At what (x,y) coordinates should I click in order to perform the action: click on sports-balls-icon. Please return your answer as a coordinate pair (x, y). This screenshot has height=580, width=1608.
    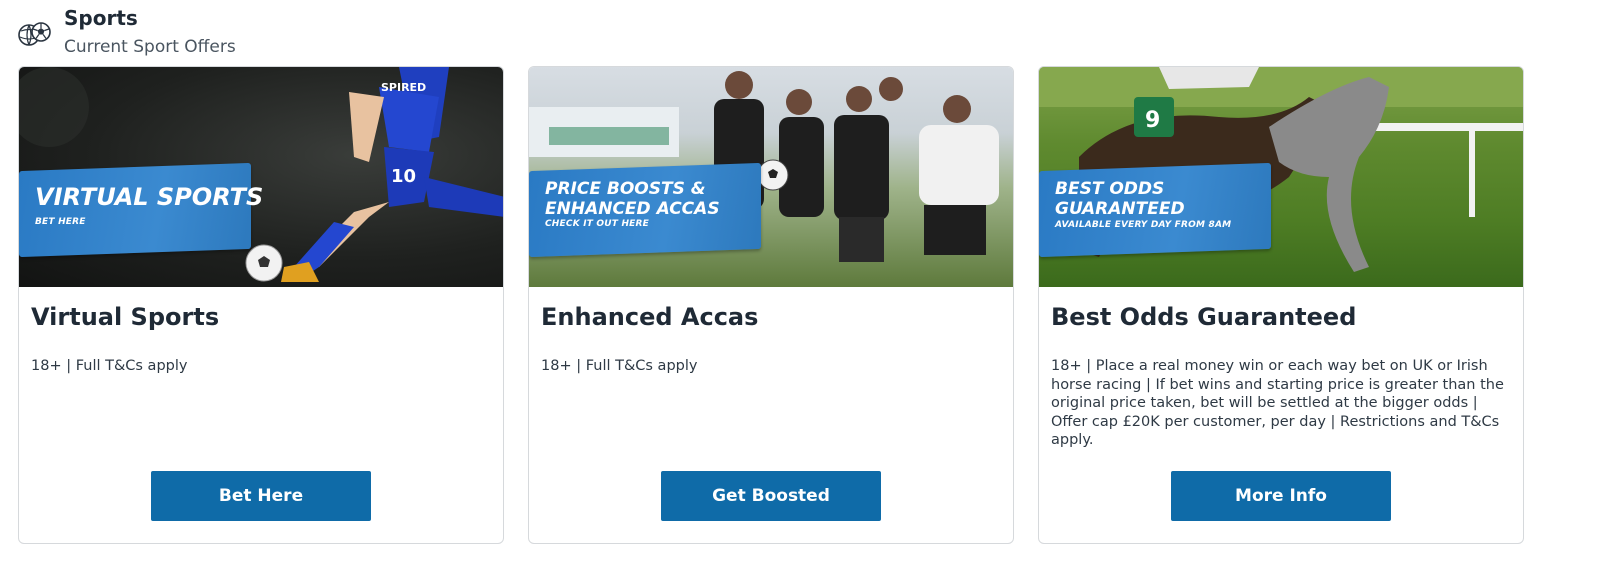
    Looking at the image, I should click on (35, 34).